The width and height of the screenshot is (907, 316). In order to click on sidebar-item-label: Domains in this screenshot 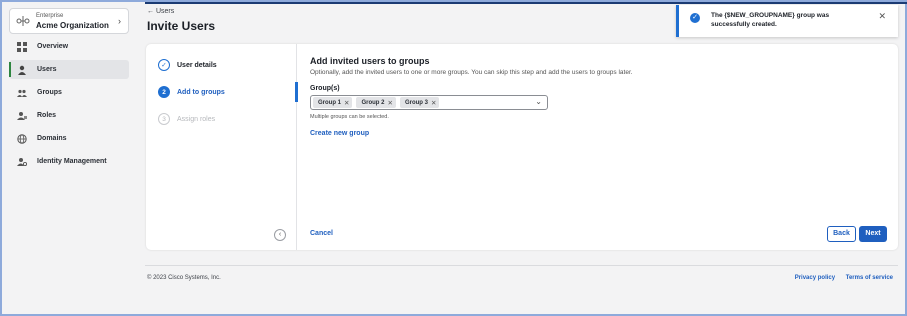, I will do `click(52, 138)`.